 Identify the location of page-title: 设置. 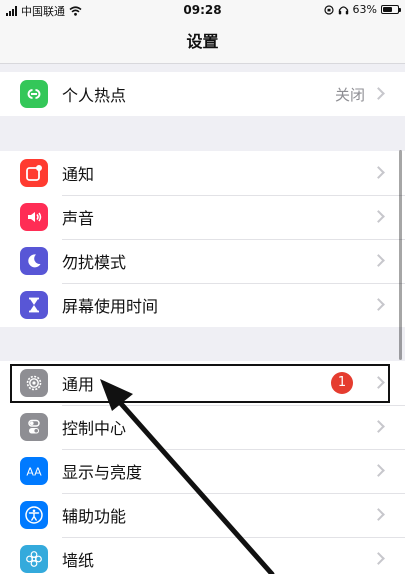
(202, 41).